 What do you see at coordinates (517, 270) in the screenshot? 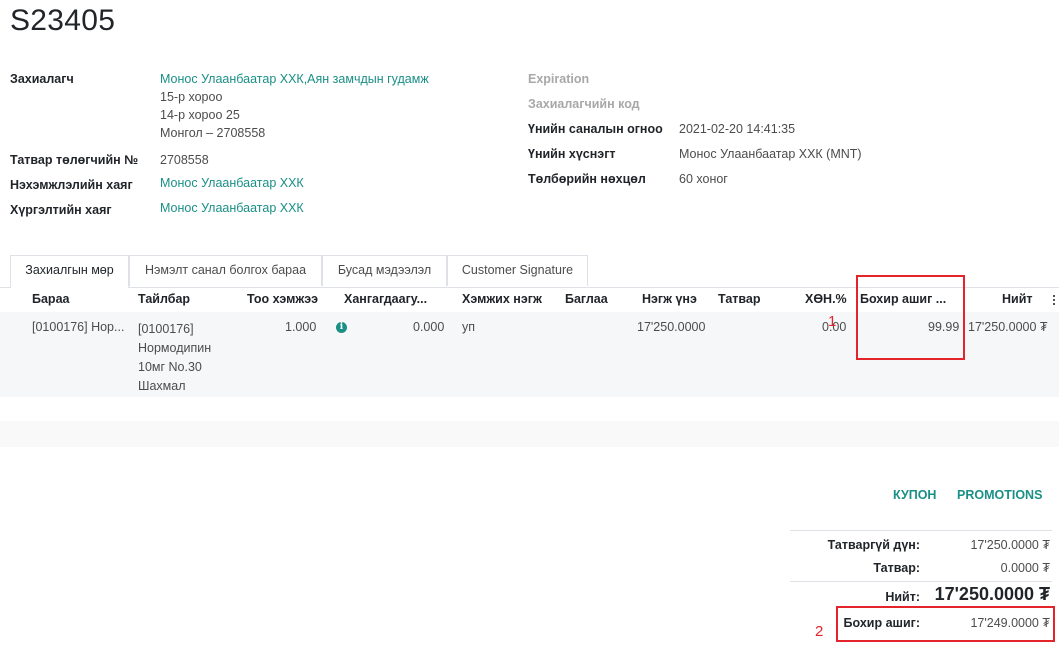
I see `tab-customer-signature: Customer Signature` at bounding box center [517, 270].